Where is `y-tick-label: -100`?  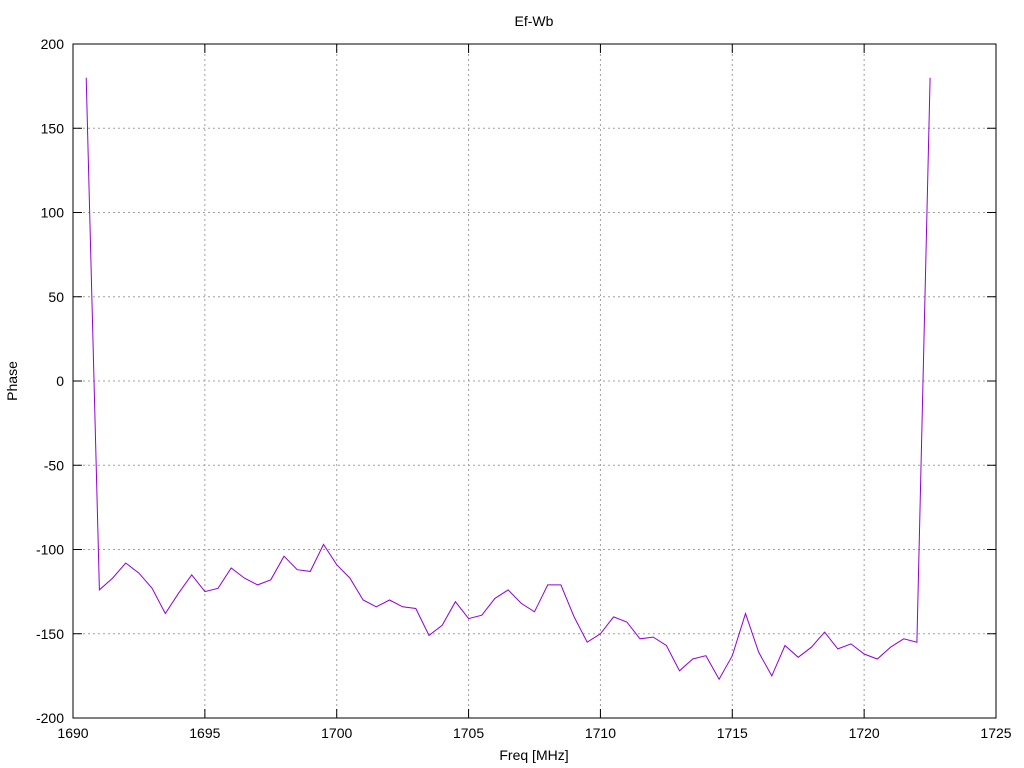 y-tick-label: -100 is located at coordinates (50, 550).